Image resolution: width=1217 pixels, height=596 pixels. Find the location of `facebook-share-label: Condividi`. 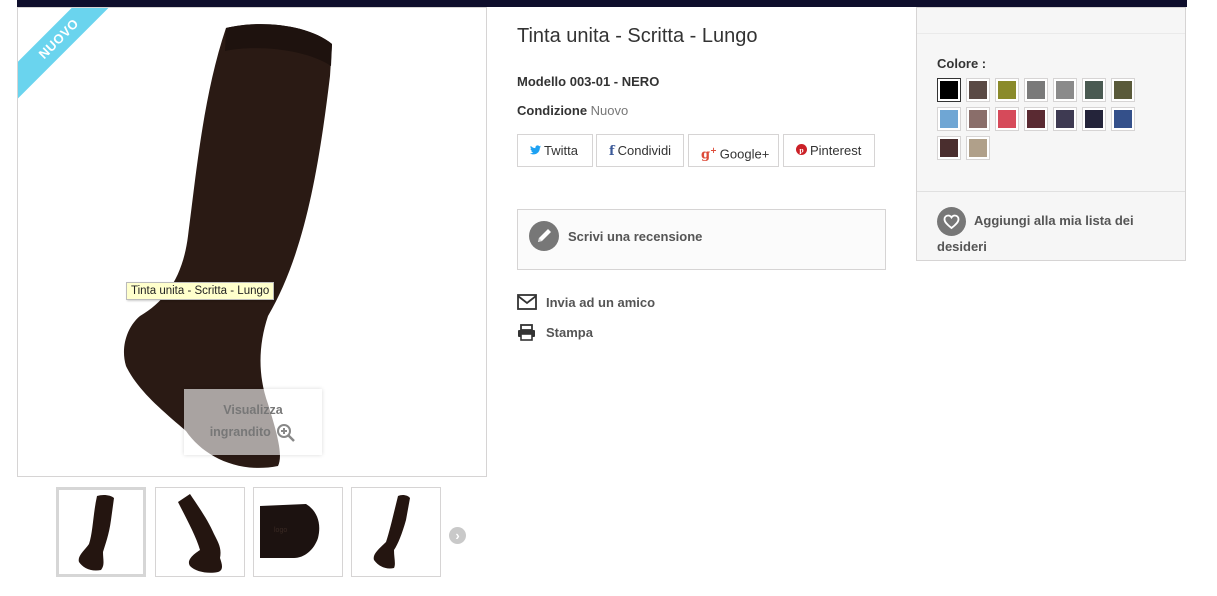

facebook-share-label: Condividi is located at coordinates (644, 150).